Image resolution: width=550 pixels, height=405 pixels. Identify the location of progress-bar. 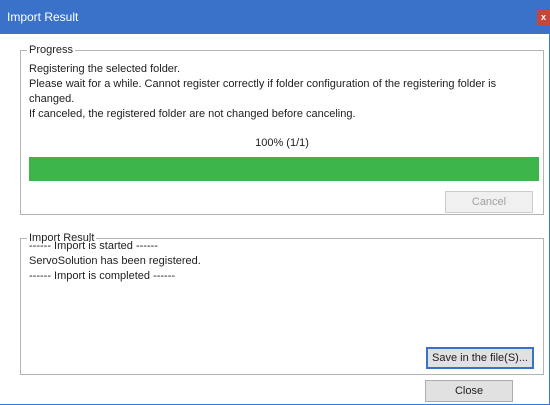
(284, 169).